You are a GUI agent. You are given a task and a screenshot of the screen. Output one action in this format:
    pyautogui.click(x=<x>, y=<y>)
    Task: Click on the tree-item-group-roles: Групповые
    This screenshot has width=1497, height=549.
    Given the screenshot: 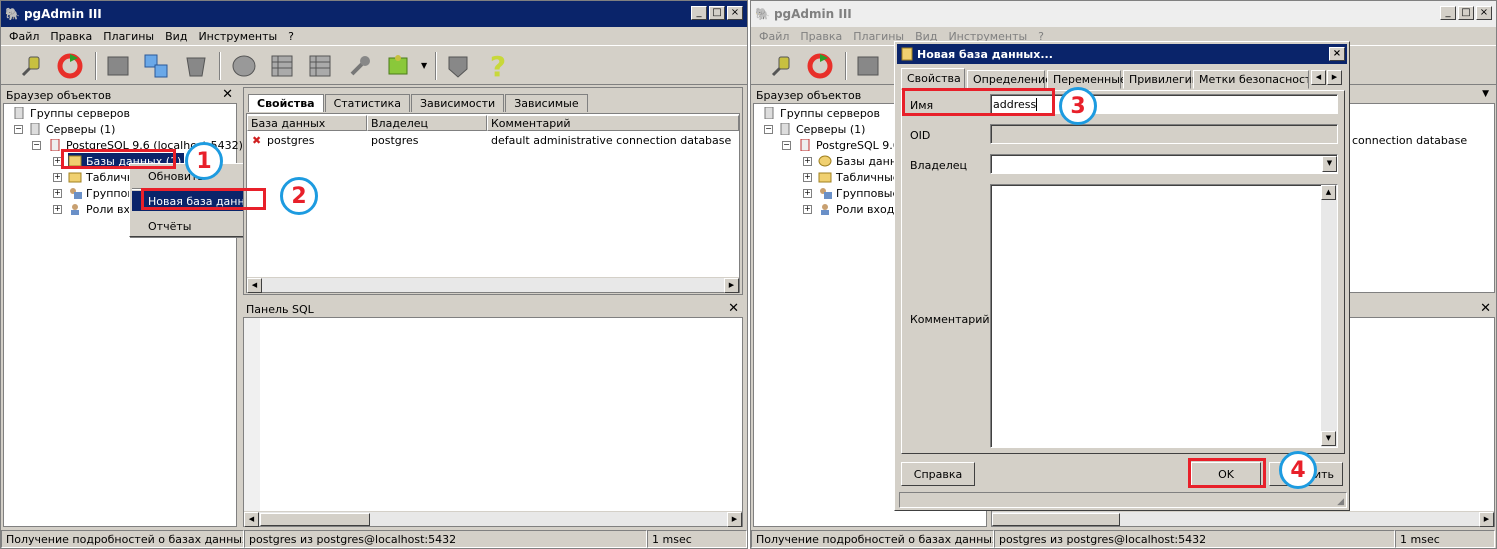 What is the action you would take?
    pyautogui.click(x=858, y=193)
    